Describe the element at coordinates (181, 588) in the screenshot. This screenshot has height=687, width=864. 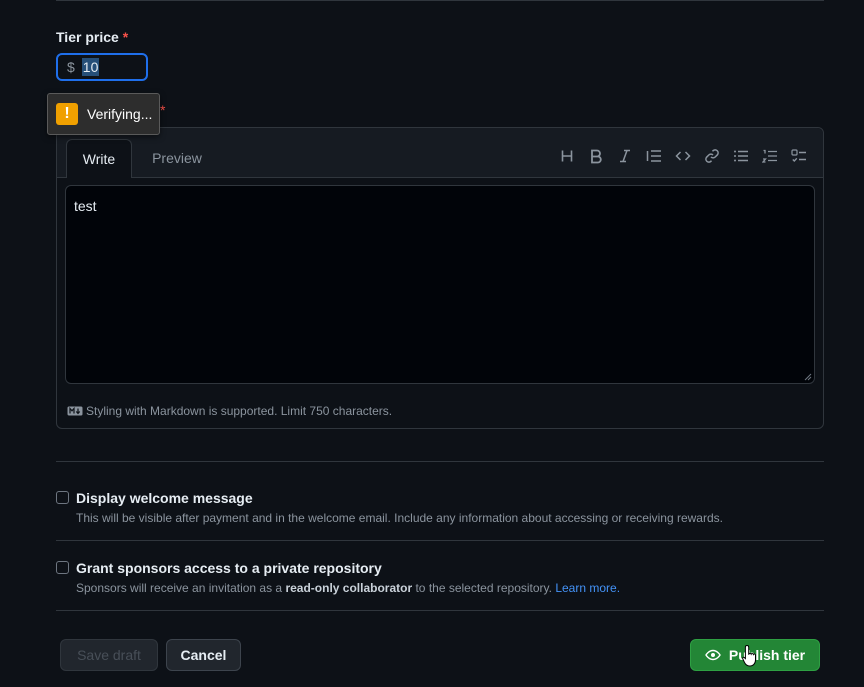
I see `private-repo-description-prefix: Sponsors will receive an invitation as a` at that location.